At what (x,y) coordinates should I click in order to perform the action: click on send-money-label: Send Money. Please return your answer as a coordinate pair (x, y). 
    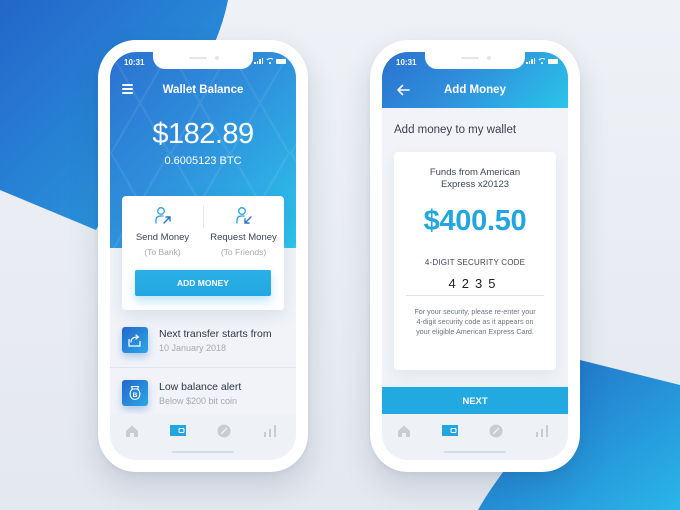
    Looking at the image, I should click on (162, 237).